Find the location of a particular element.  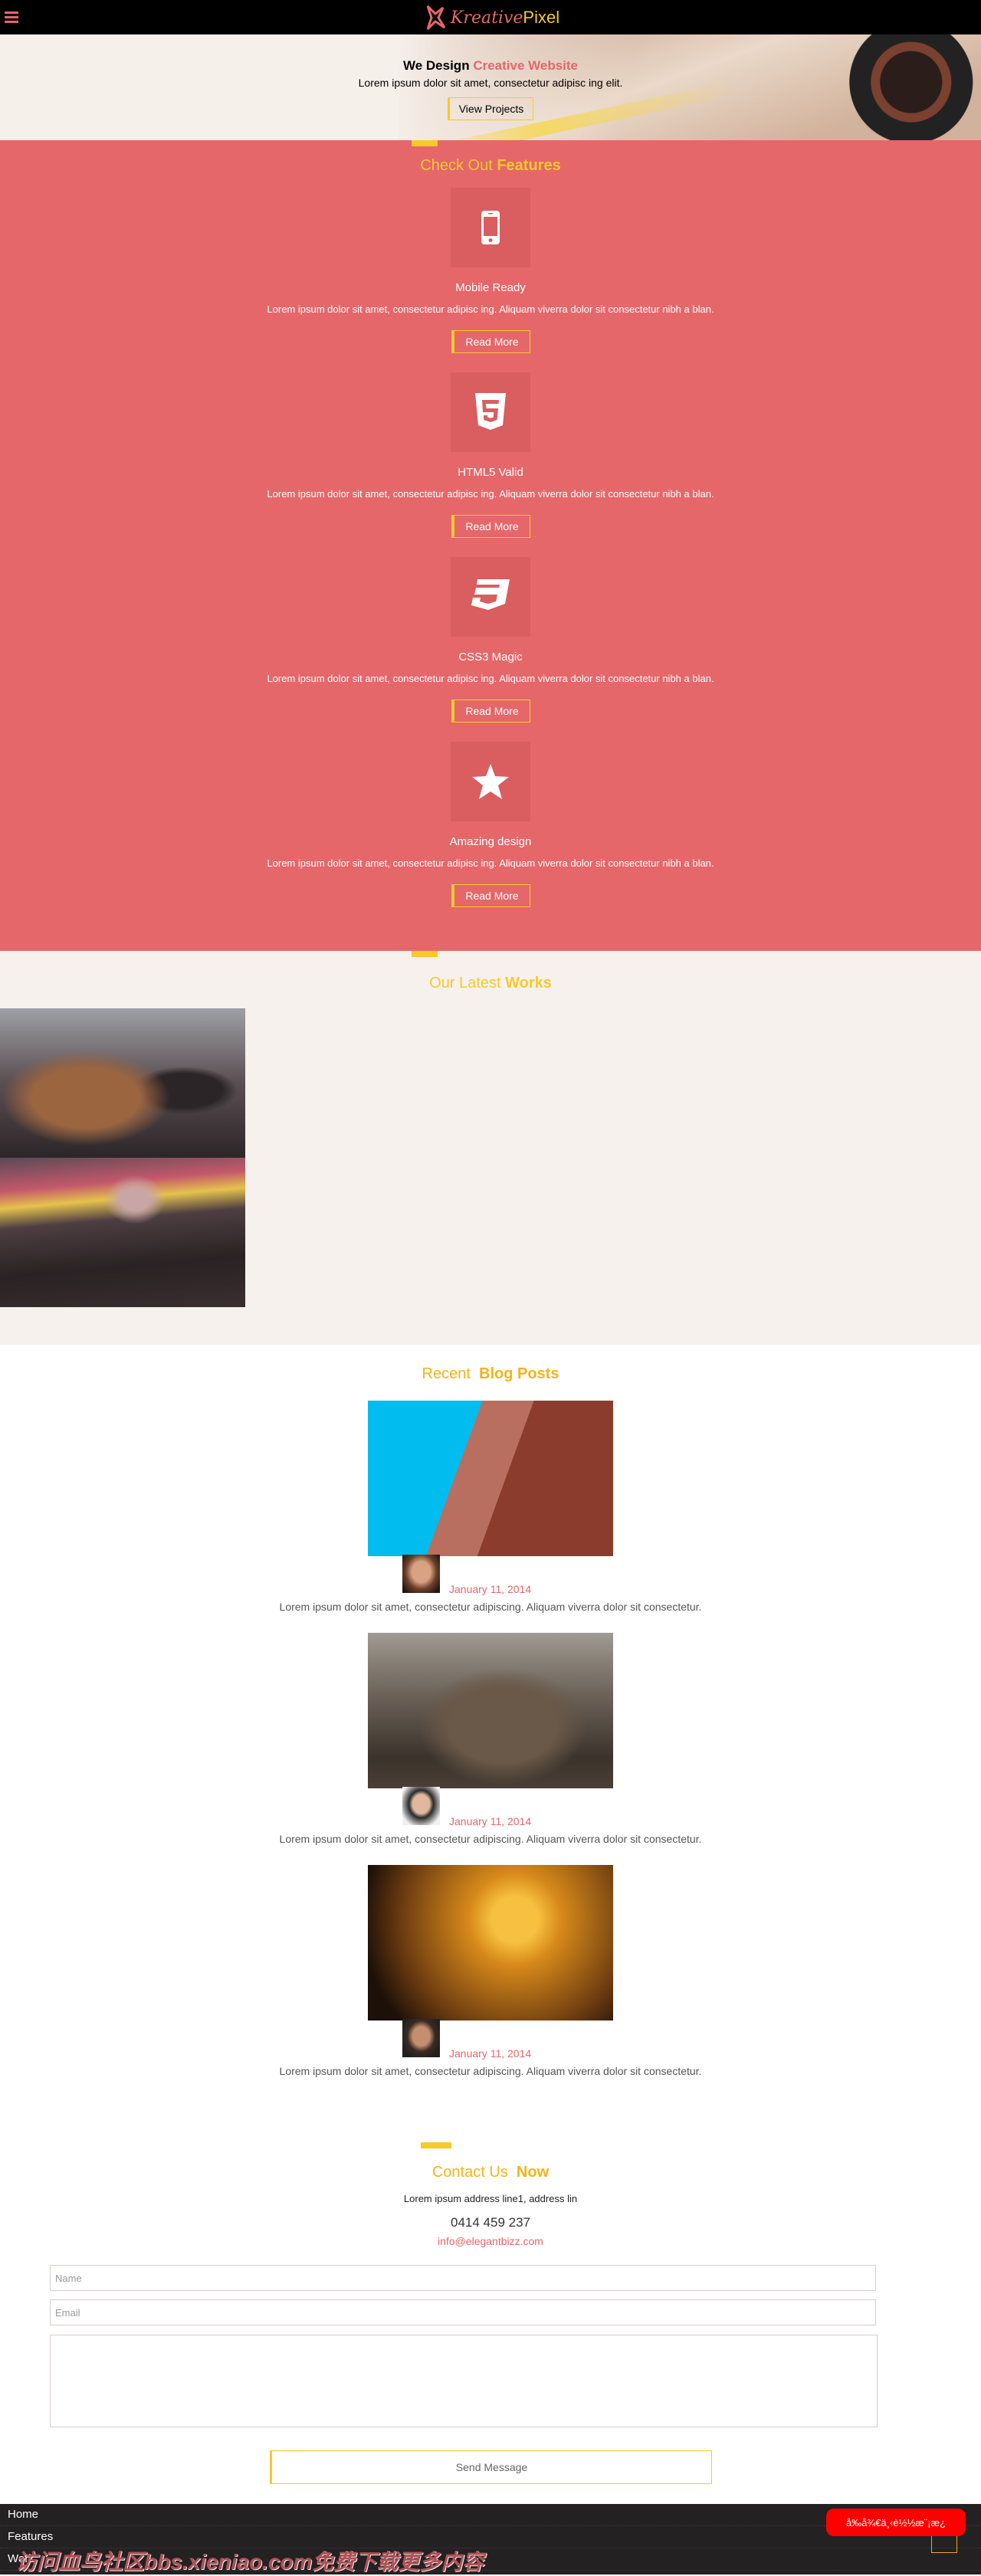

blog-title: Recent Blog Posts is located at coordinates (490, 1374).